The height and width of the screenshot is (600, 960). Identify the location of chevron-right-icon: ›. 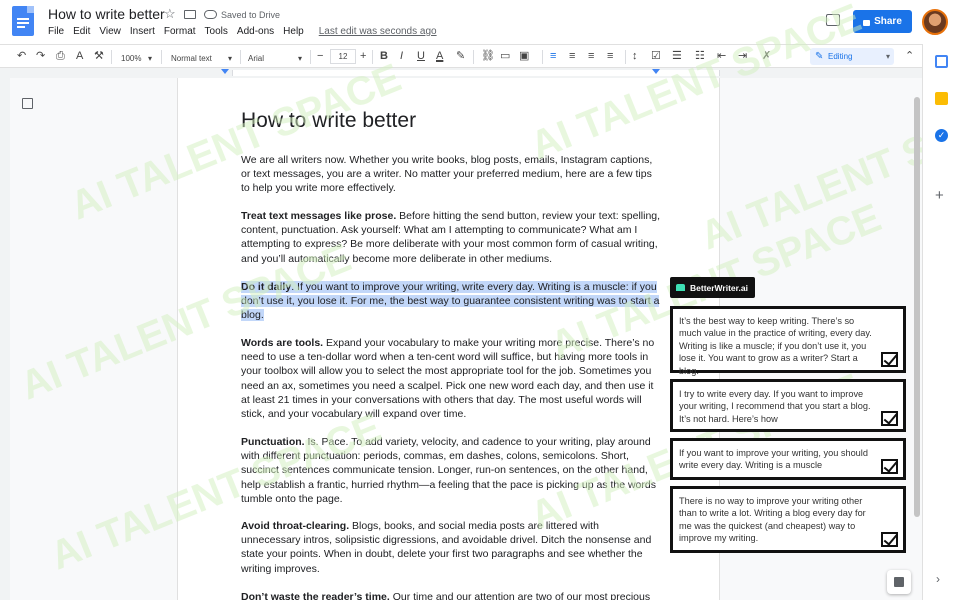
(938, 579).